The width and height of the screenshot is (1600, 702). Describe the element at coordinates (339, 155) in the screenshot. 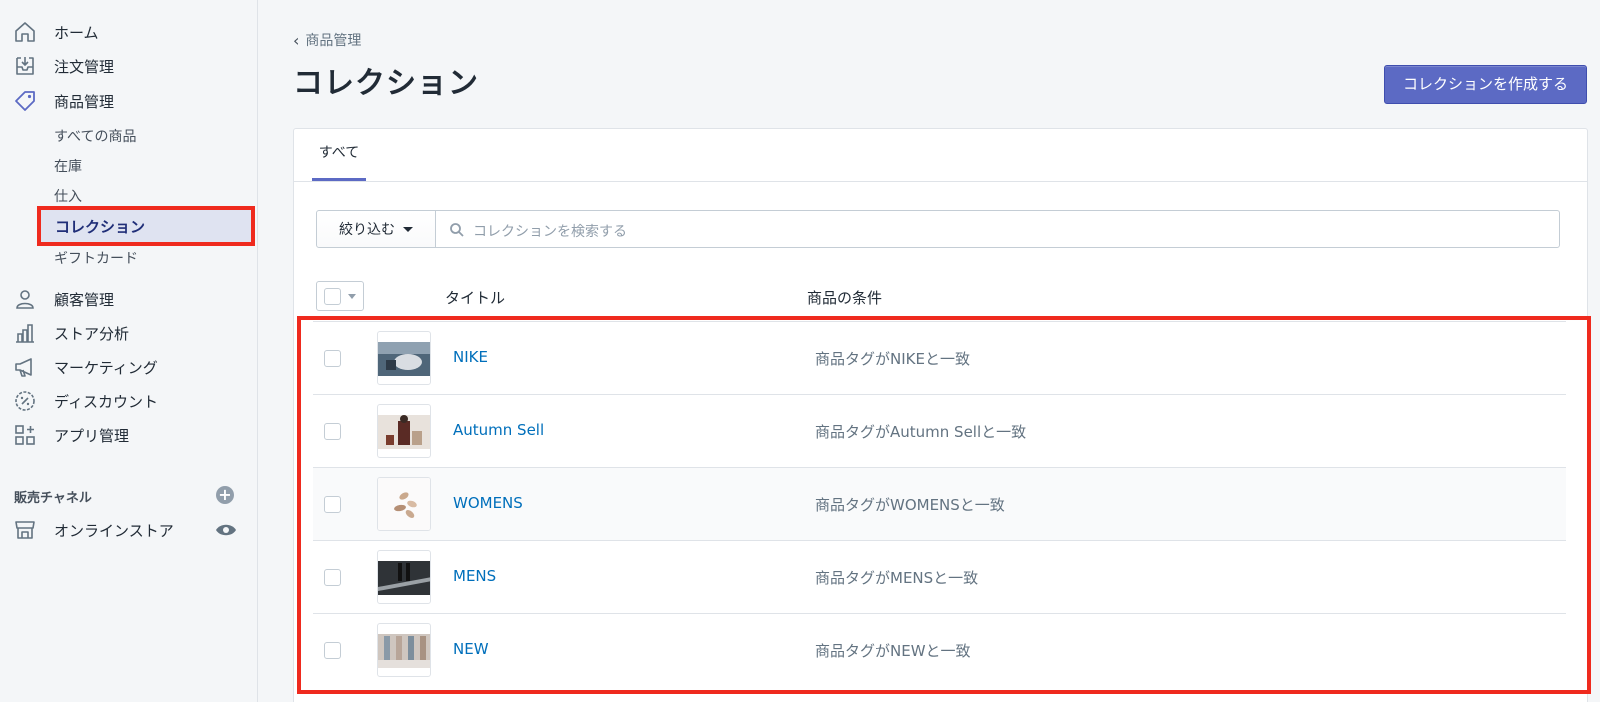

I see `tab-all: すべて` at that location.